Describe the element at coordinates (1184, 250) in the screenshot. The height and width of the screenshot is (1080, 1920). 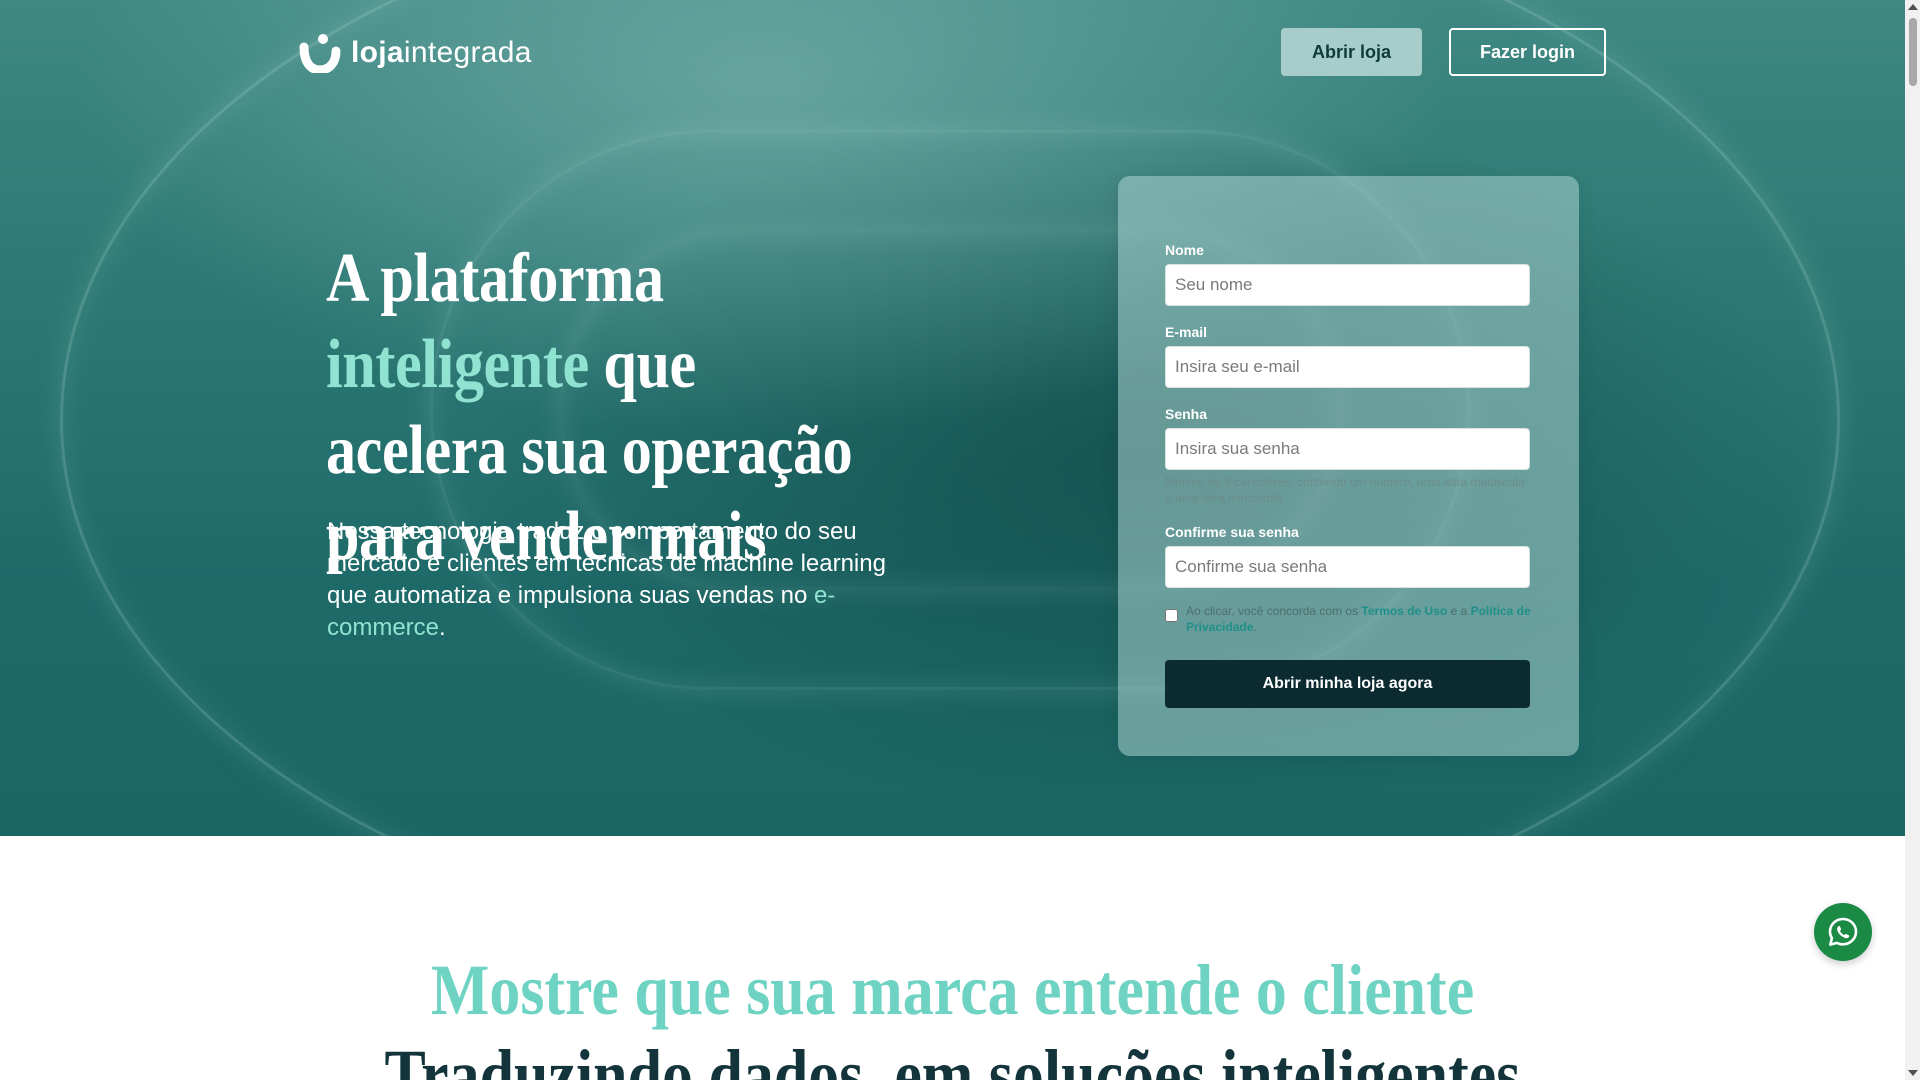
I see `name-label: Nome` at that location.